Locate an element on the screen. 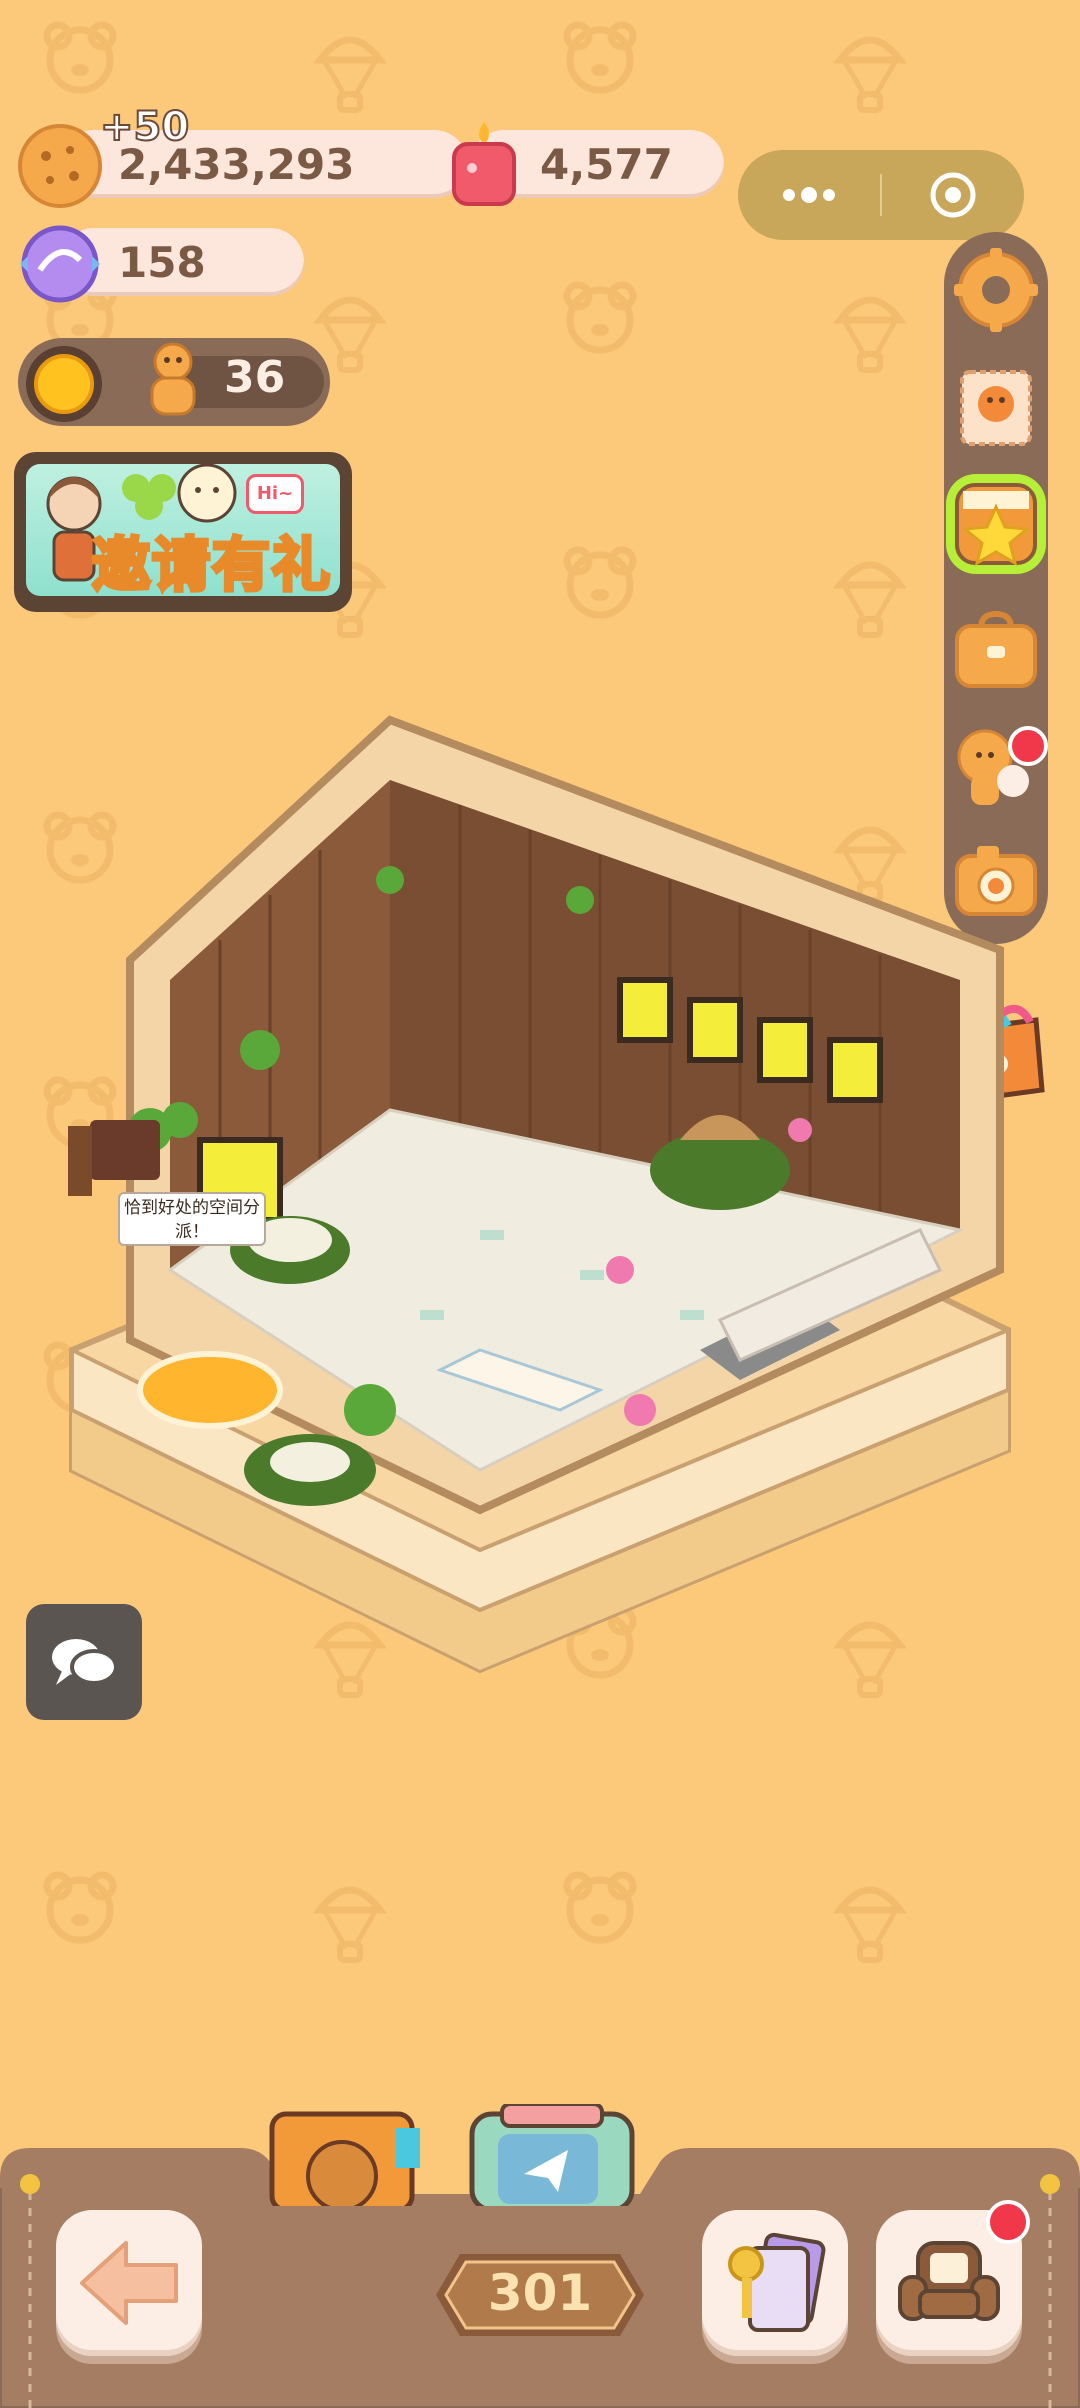  star-shop-button is located at coordinates (996, 524).